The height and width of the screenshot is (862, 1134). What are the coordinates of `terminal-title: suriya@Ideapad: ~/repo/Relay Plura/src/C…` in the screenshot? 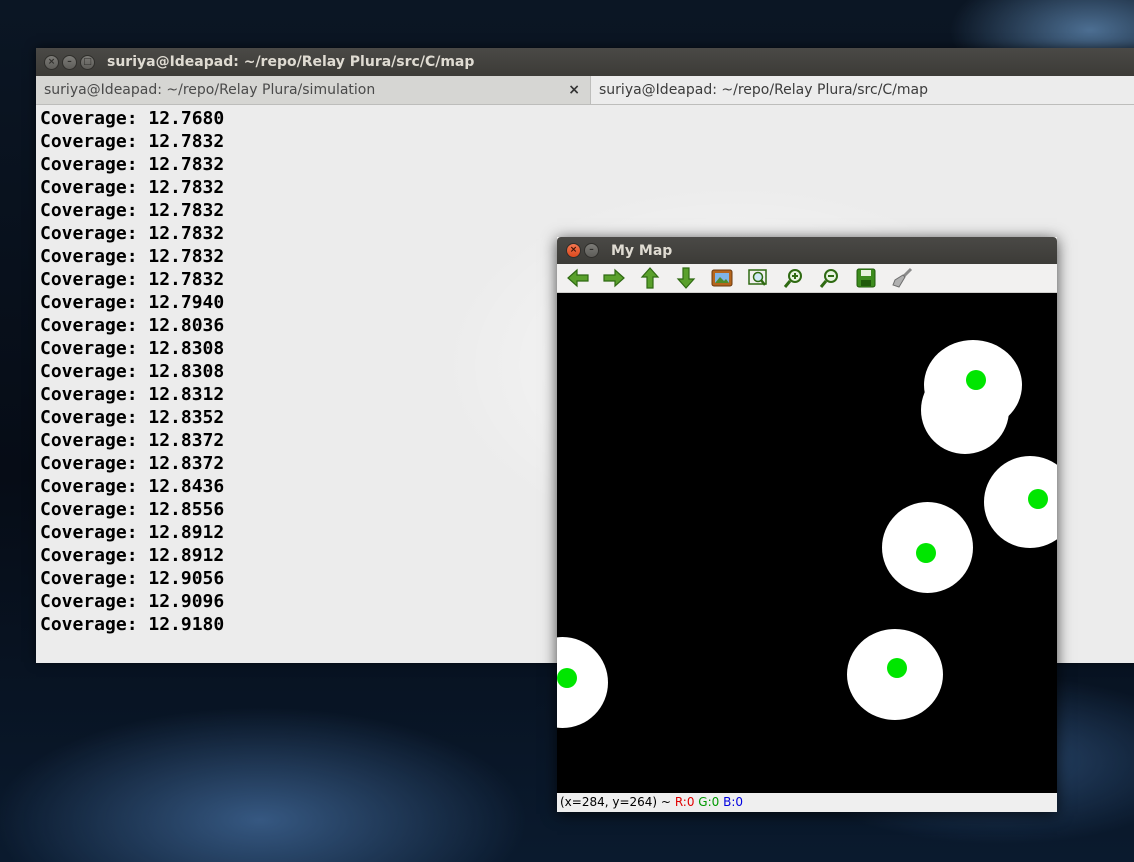 It's located at (291, 62).